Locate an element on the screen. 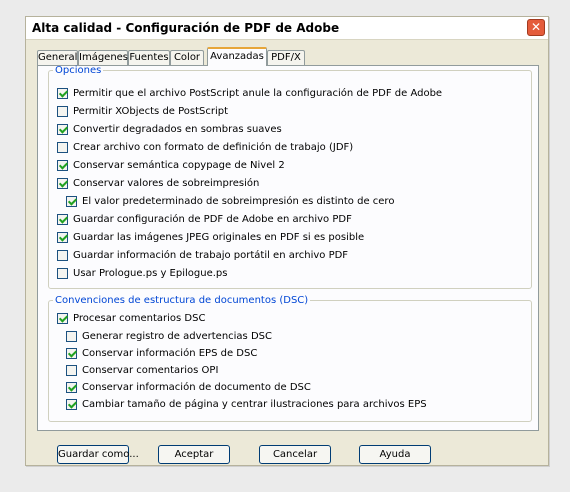 The image size is (570, 492). dsc-checkbox-label: Procesar comentarios DSC is located at coordinates (139, 318).